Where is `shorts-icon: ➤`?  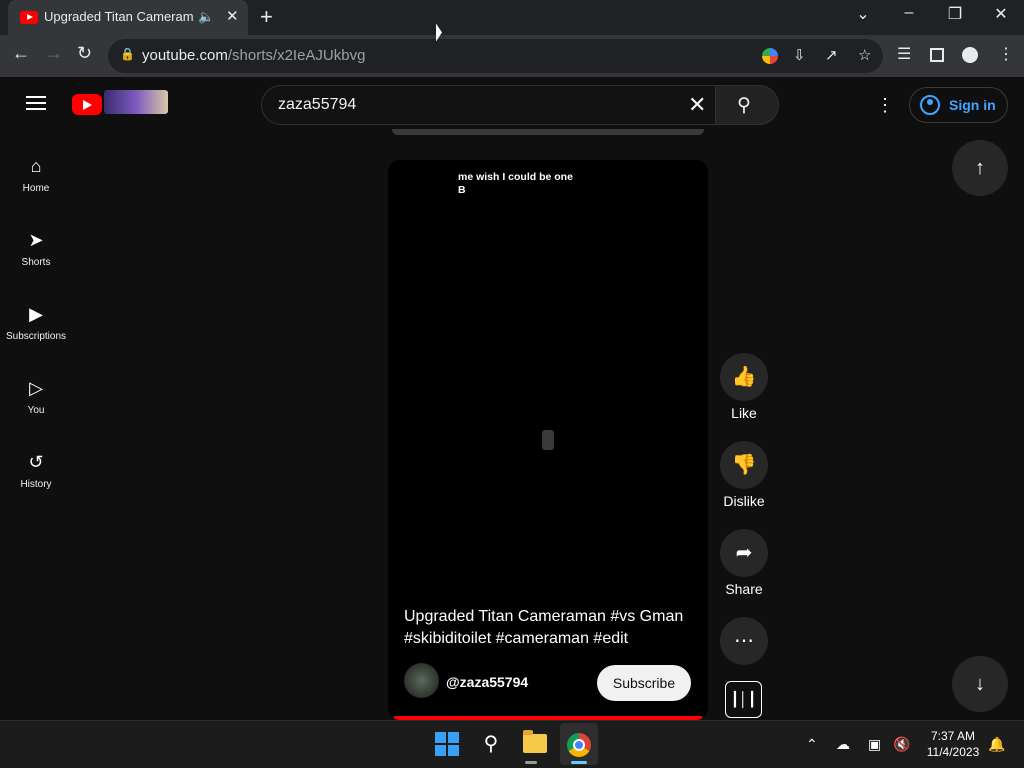
shorts-icon: ➤ is located at coordinates (36, 240).